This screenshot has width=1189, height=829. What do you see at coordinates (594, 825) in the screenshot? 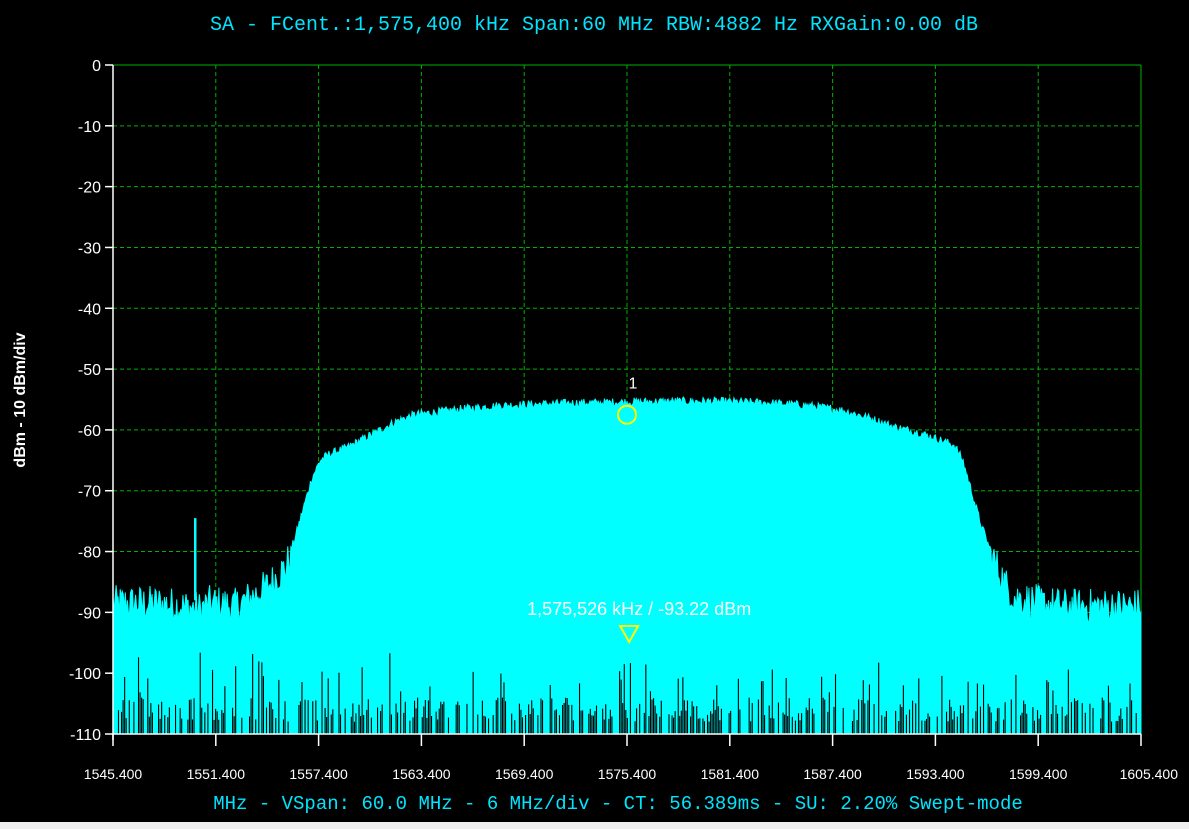
I see `window-bottom-strip` at bounding box center [594, 825].